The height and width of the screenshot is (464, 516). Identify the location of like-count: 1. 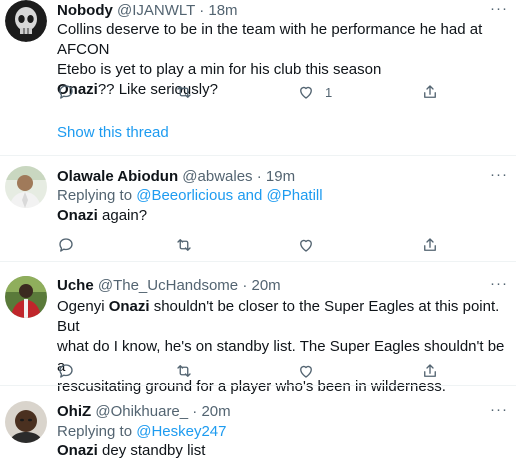
(329, 92).